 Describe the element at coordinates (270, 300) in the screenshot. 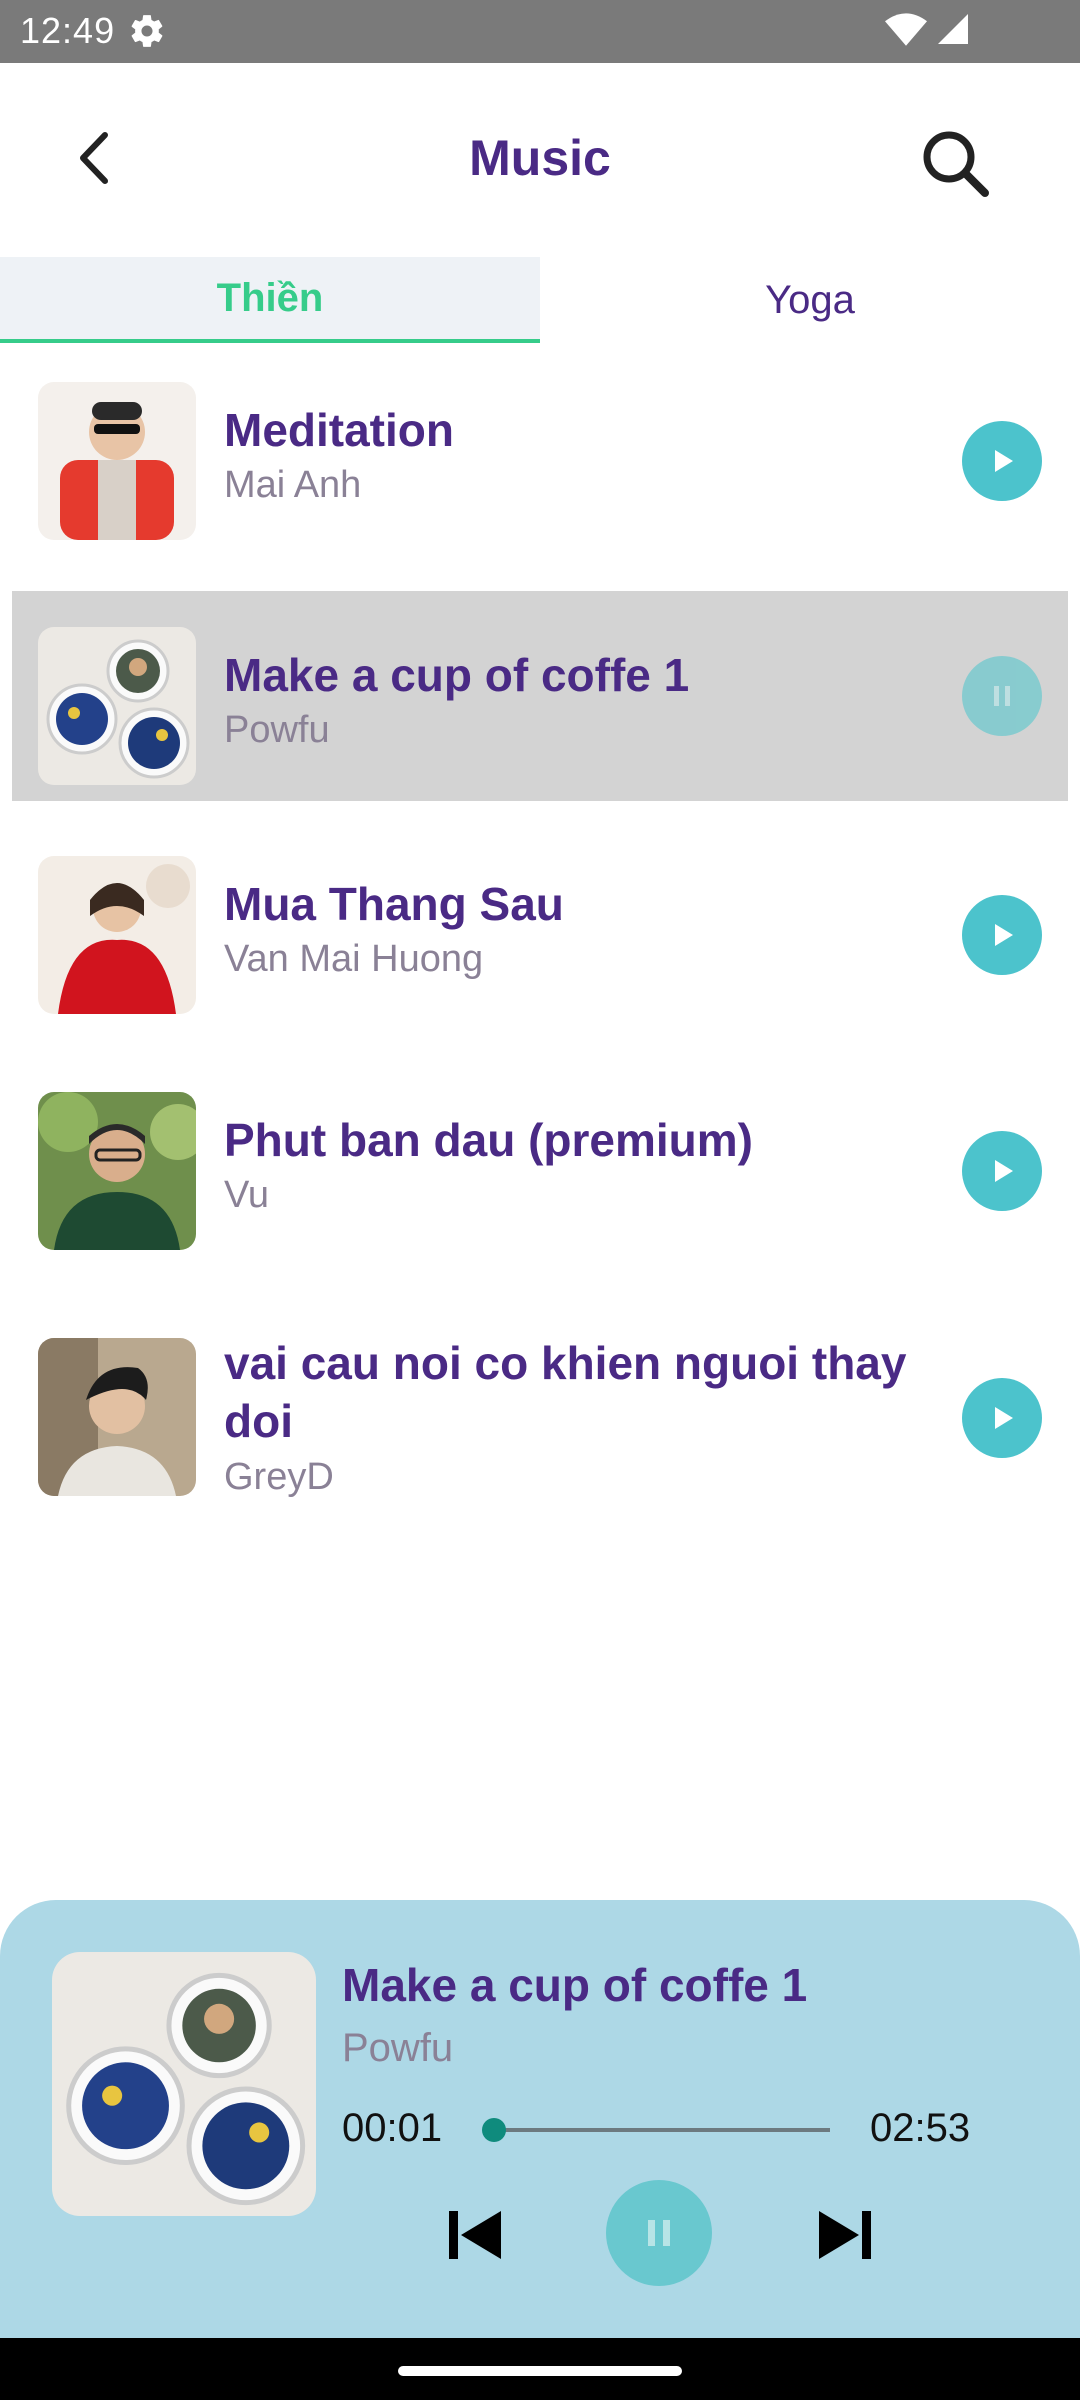

I see `tab-thien: Thiền` at that location.